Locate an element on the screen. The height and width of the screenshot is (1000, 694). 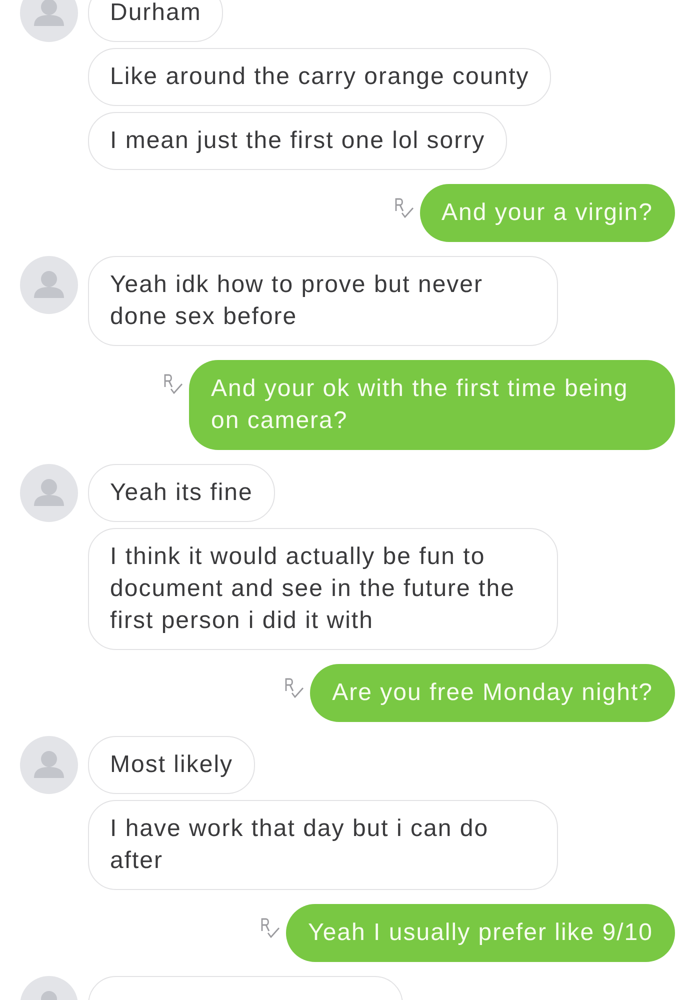
message-text: I think it would actually be fun to document and see in the future the first person i did it with is located at coordinates (312, 588).